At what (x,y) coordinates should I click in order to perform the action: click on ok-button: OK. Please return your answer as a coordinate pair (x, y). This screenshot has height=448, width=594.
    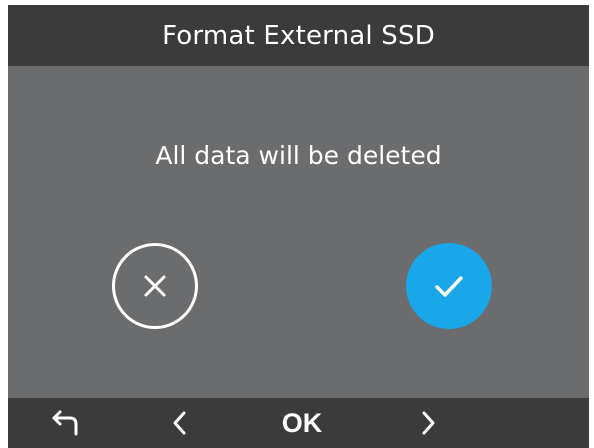
    Looking at the image, I should click on (302, 423).